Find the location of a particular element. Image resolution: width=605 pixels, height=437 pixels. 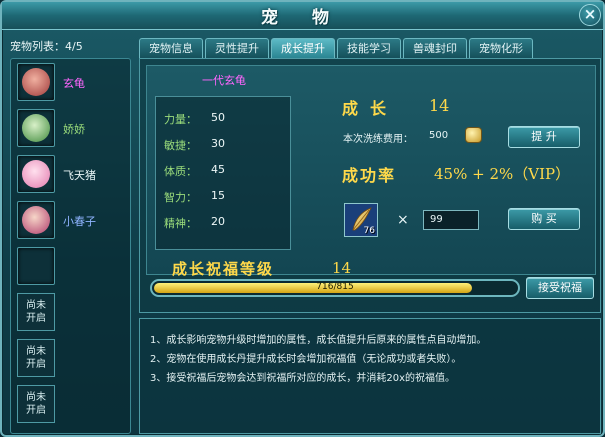

pet-name: 娇娇 is located at coordinates (74, 129).